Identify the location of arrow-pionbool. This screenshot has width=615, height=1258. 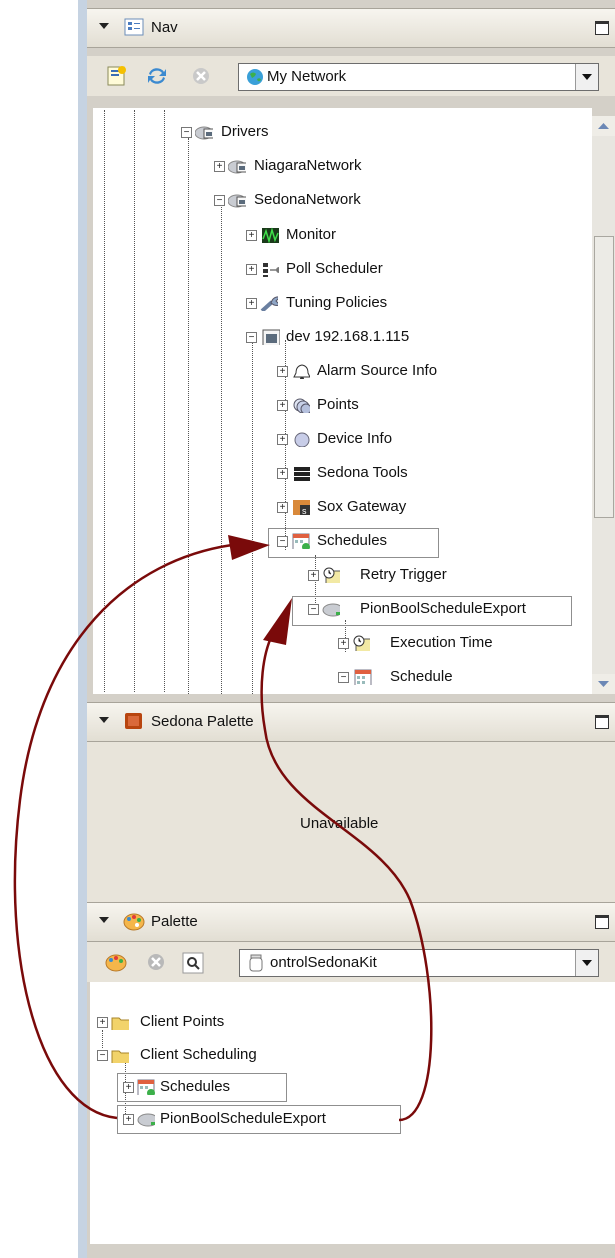
(346, 874).